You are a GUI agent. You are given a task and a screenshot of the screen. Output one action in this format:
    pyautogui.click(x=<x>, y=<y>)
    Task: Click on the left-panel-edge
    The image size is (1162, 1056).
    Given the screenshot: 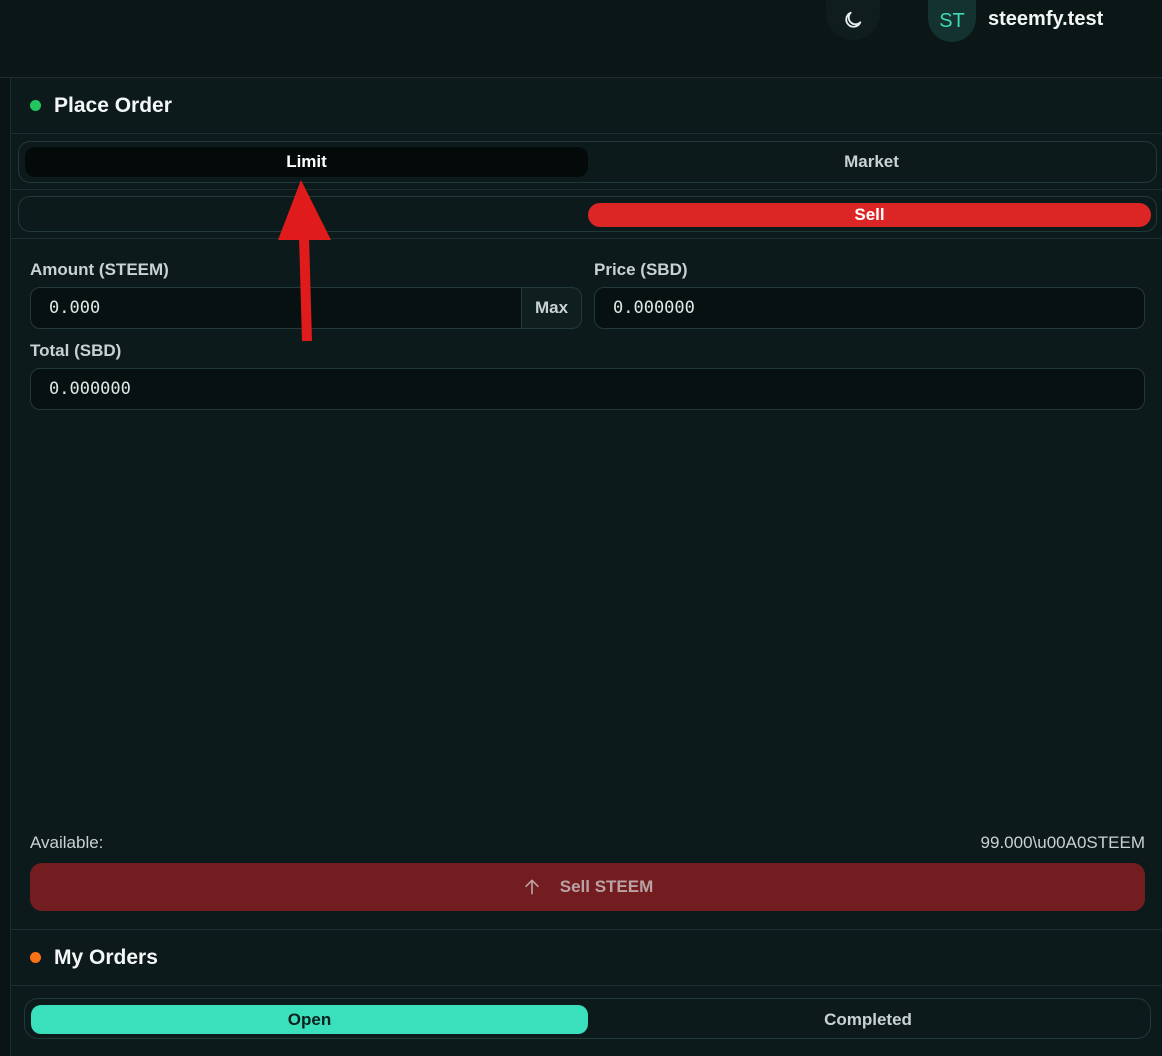 What is the action you would take?
    pyautogui.click(x=5, y=567)
    